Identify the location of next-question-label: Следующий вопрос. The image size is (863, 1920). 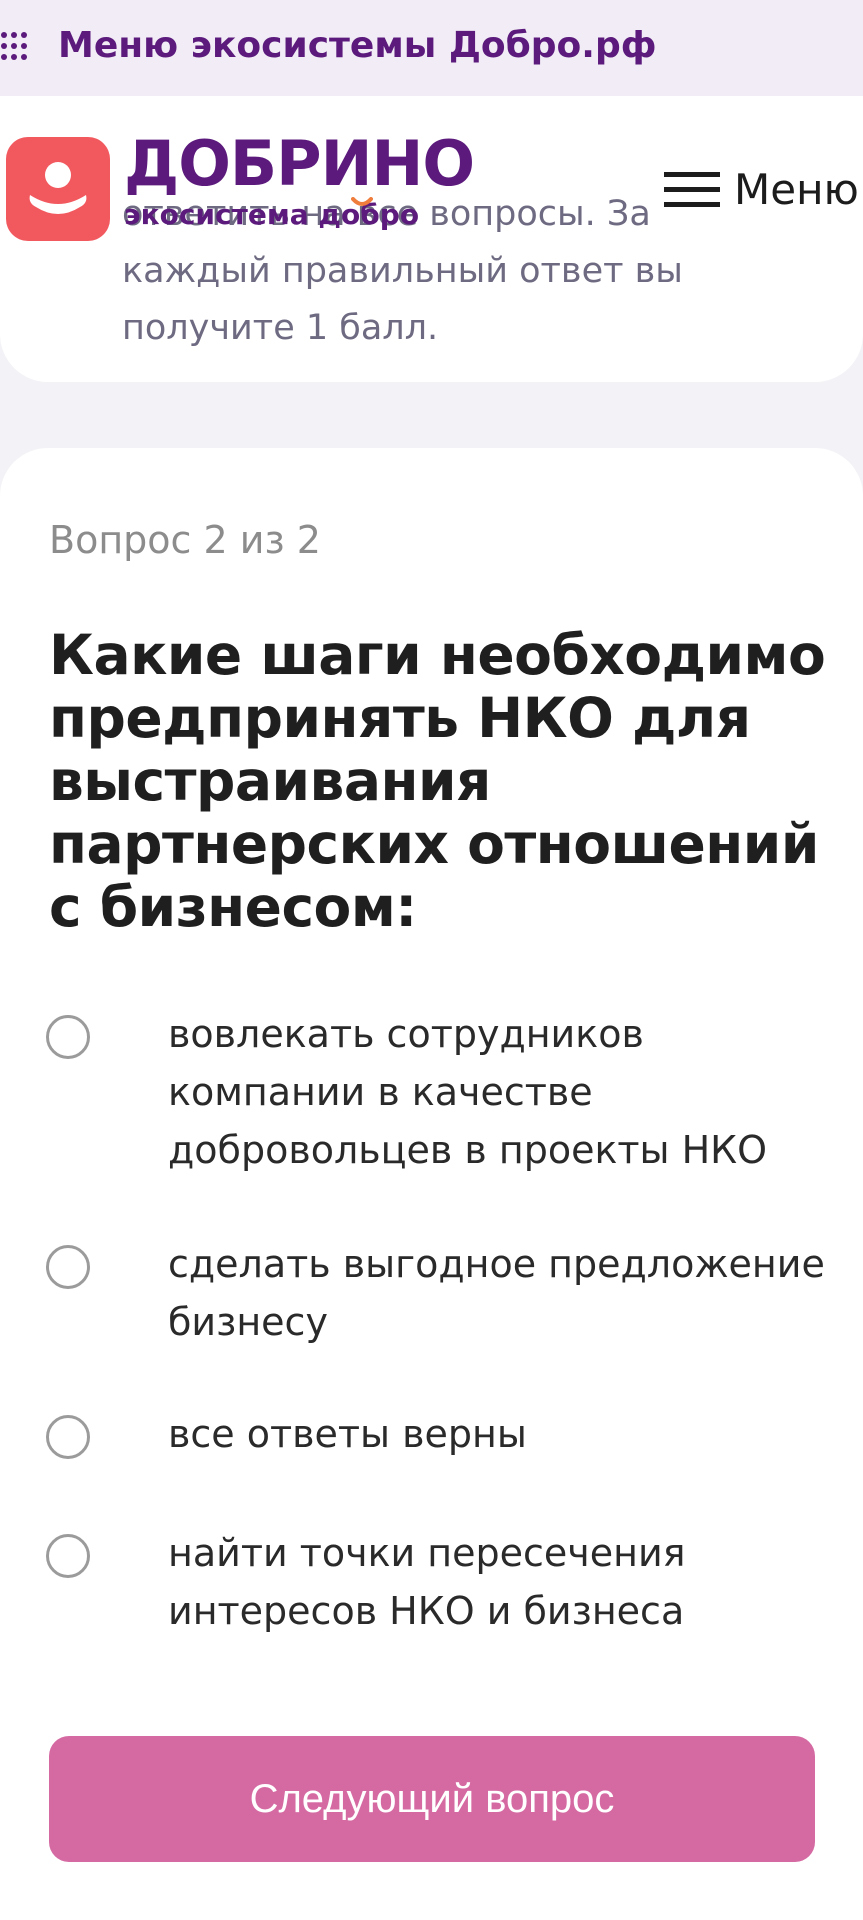
(432, 1799).